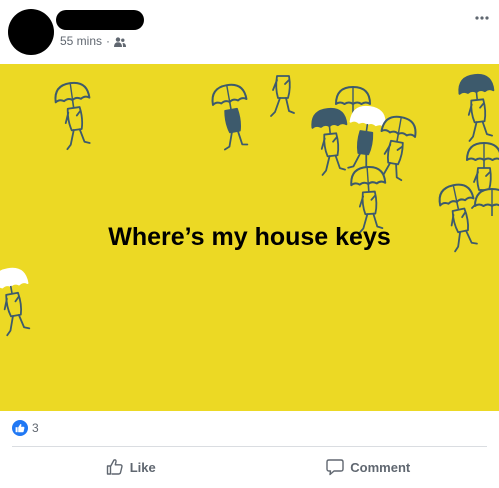 Image resolution: width=499 pixels, height=488 pixels. I want to click on reactions-summary: 3, so click(25, 428).